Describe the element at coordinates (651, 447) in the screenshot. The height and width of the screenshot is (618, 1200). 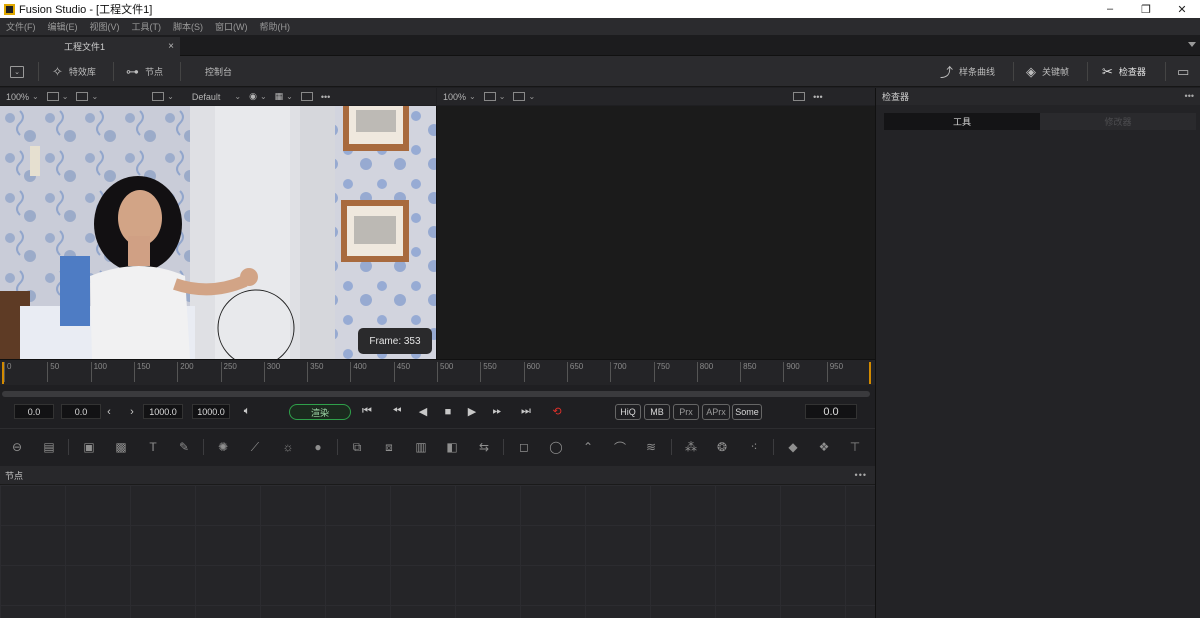
I see `planar-tracker-icon: ≋` at that location.